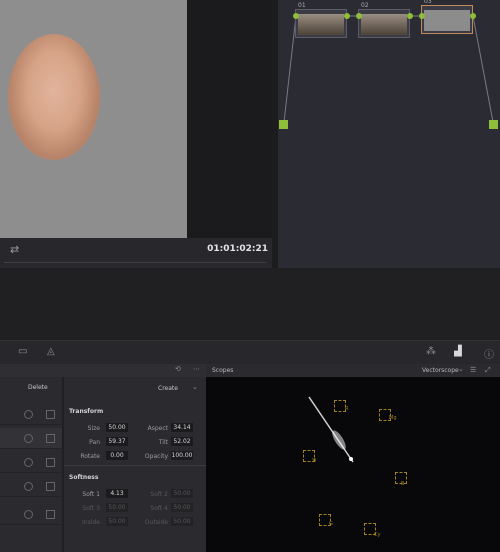  Describe the element at coordinates (488, 370) in the screenshot. I see `expand-icon: ⤢` at that location.